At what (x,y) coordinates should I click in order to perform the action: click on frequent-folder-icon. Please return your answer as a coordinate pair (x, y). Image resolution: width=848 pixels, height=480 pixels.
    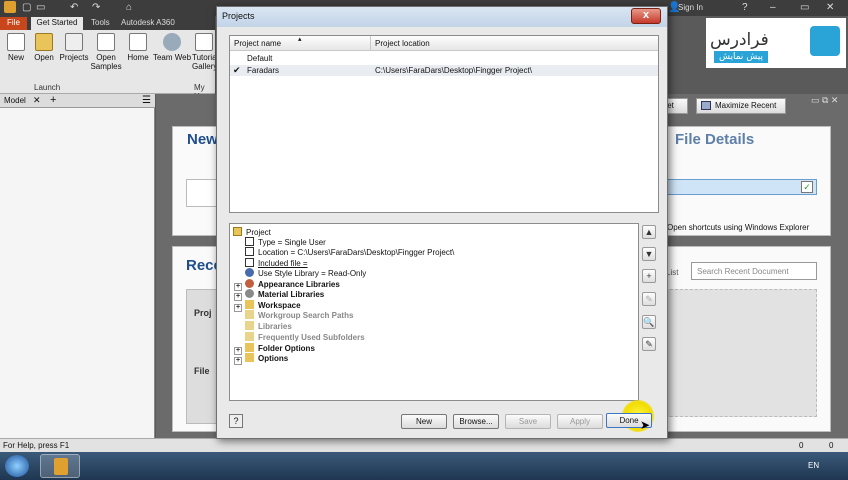
    Looking at the image, I should click on (249, 336).